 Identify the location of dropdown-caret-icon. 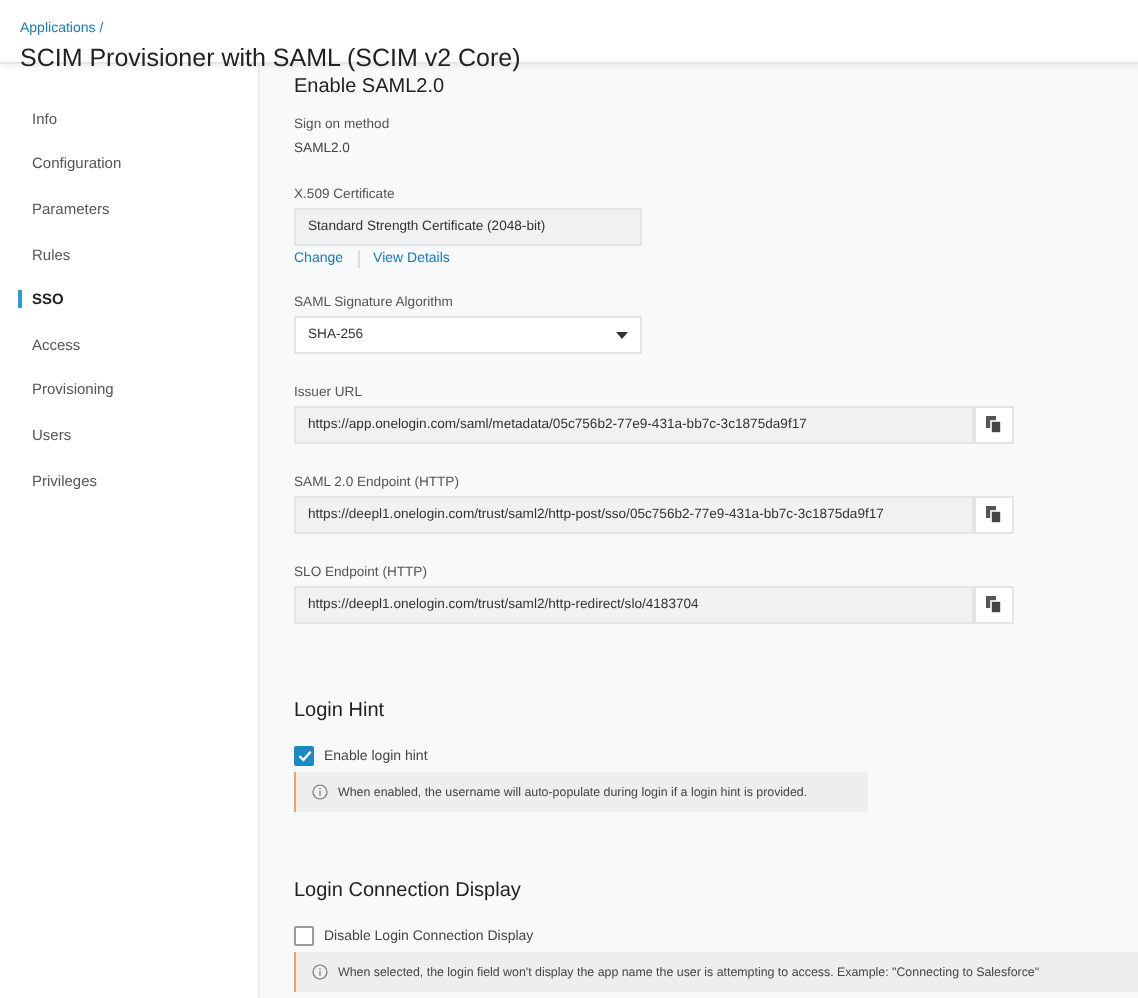
(622, 335).